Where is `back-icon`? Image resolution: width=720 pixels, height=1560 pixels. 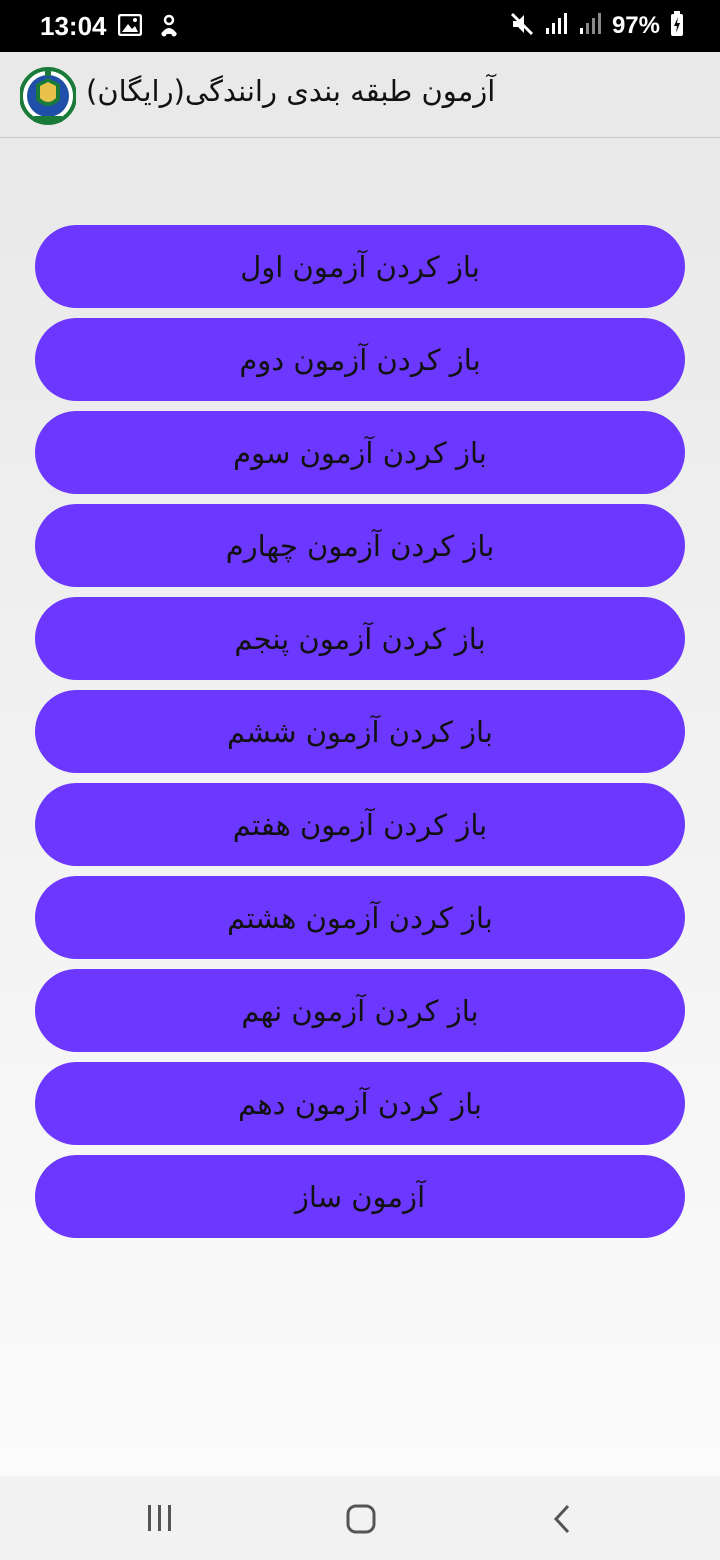 back-icon is located at coordinates (562, 1521).